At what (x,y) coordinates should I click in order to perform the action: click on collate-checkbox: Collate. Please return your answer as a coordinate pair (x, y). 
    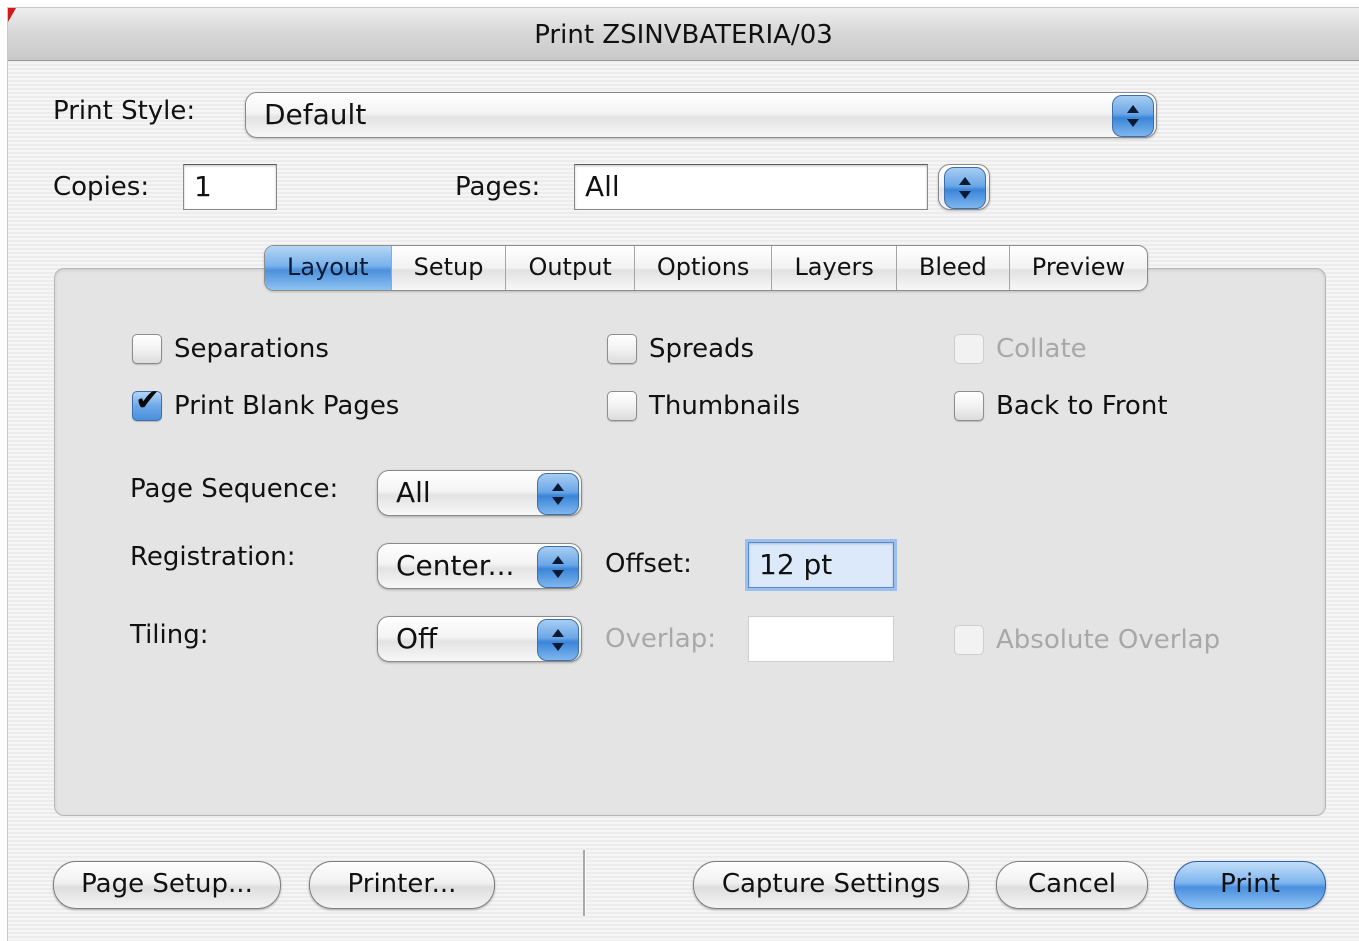
    Looking at the image, I should click on (1020, 349).